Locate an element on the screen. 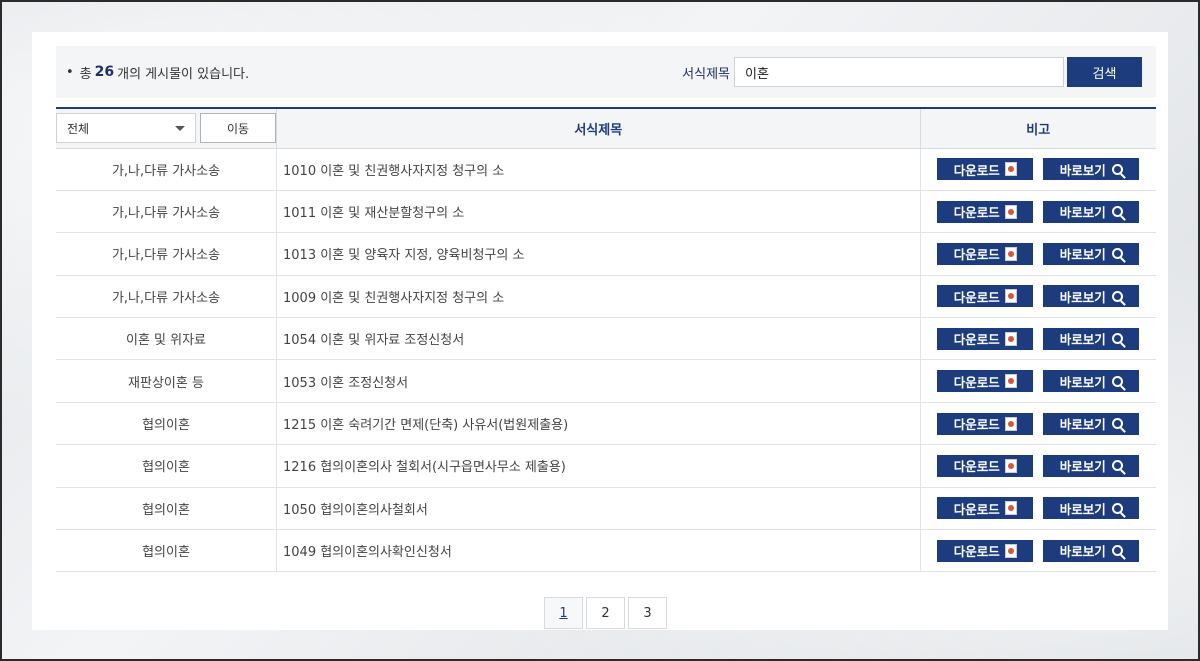  row-title: 1050 협의이혼의사철회서 is located at coordinates (598, 509).